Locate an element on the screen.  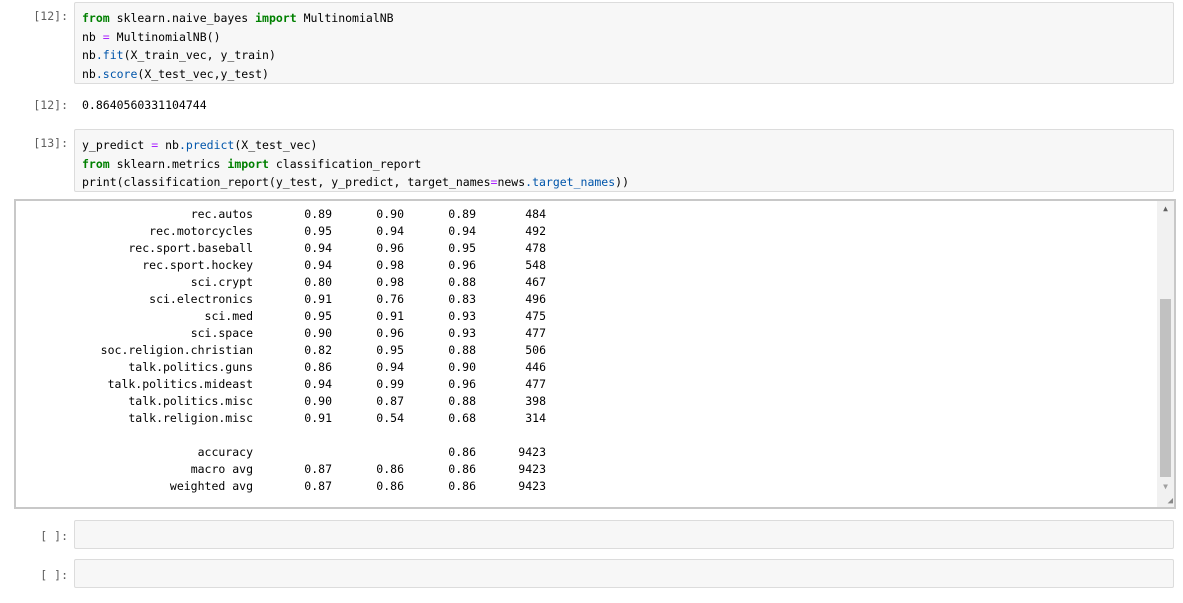
triangle-down-icon: ▼ is located at coordinates (1165, 487).